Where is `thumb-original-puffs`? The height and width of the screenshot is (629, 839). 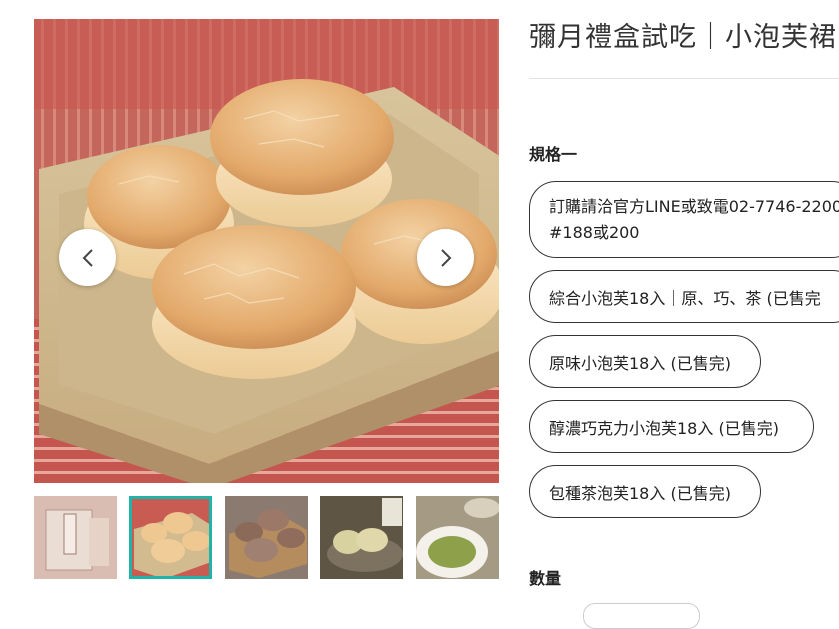
thumb-original-puffs is located at coordinates (170, 537).